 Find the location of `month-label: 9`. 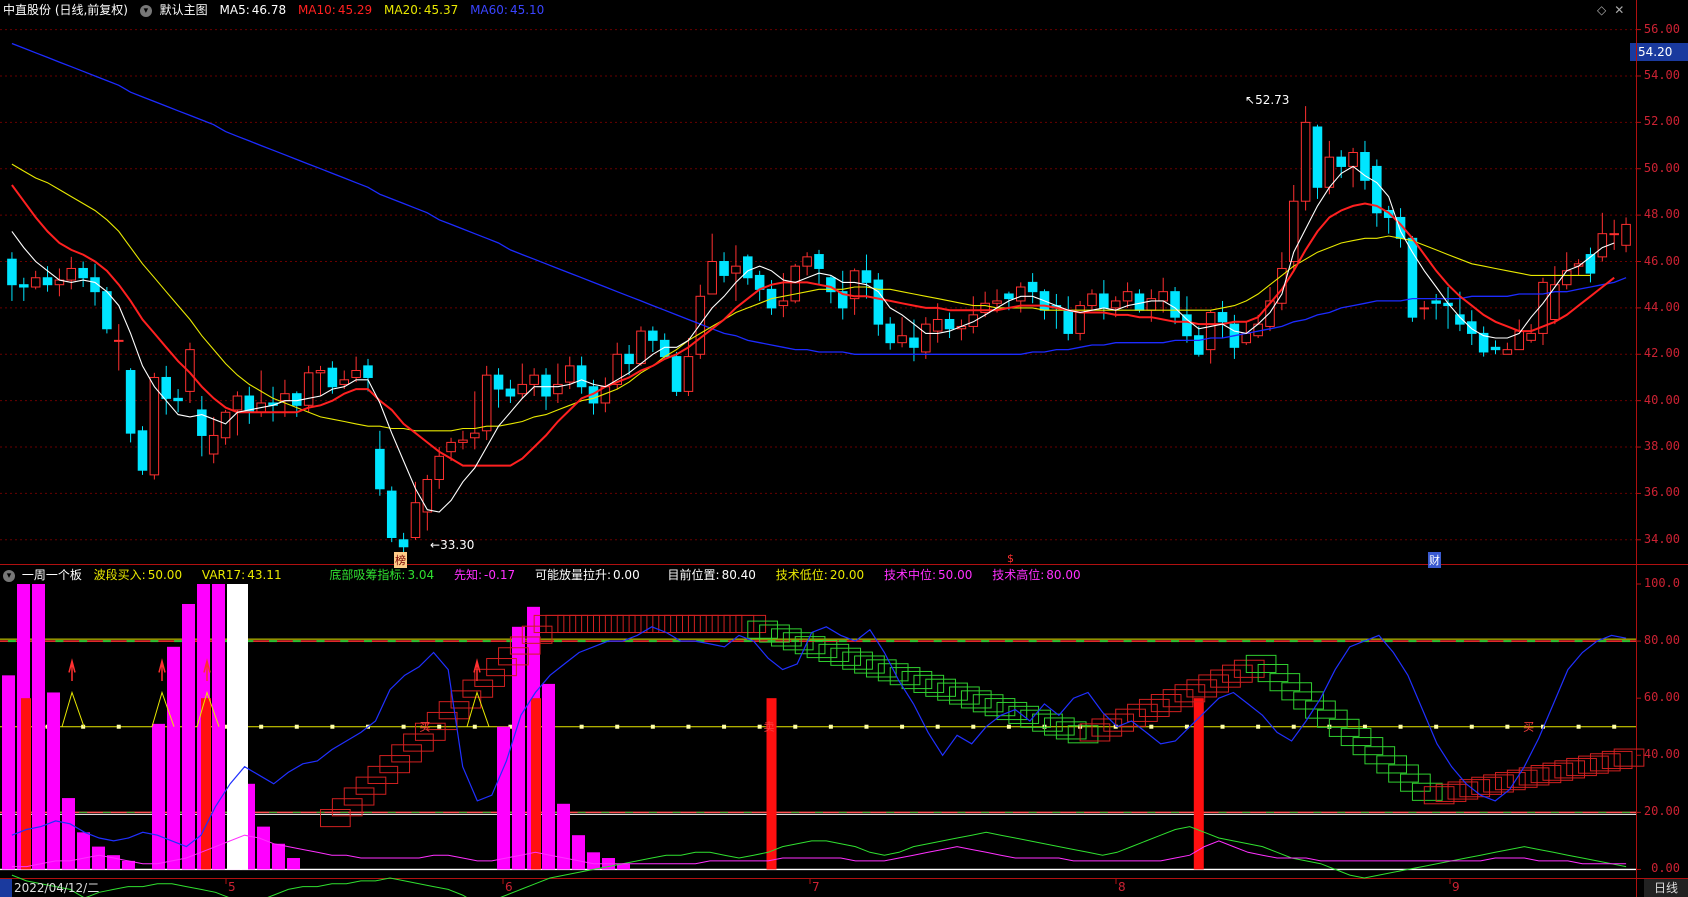

month-label: 9 is located at coordinates (1456, 887).